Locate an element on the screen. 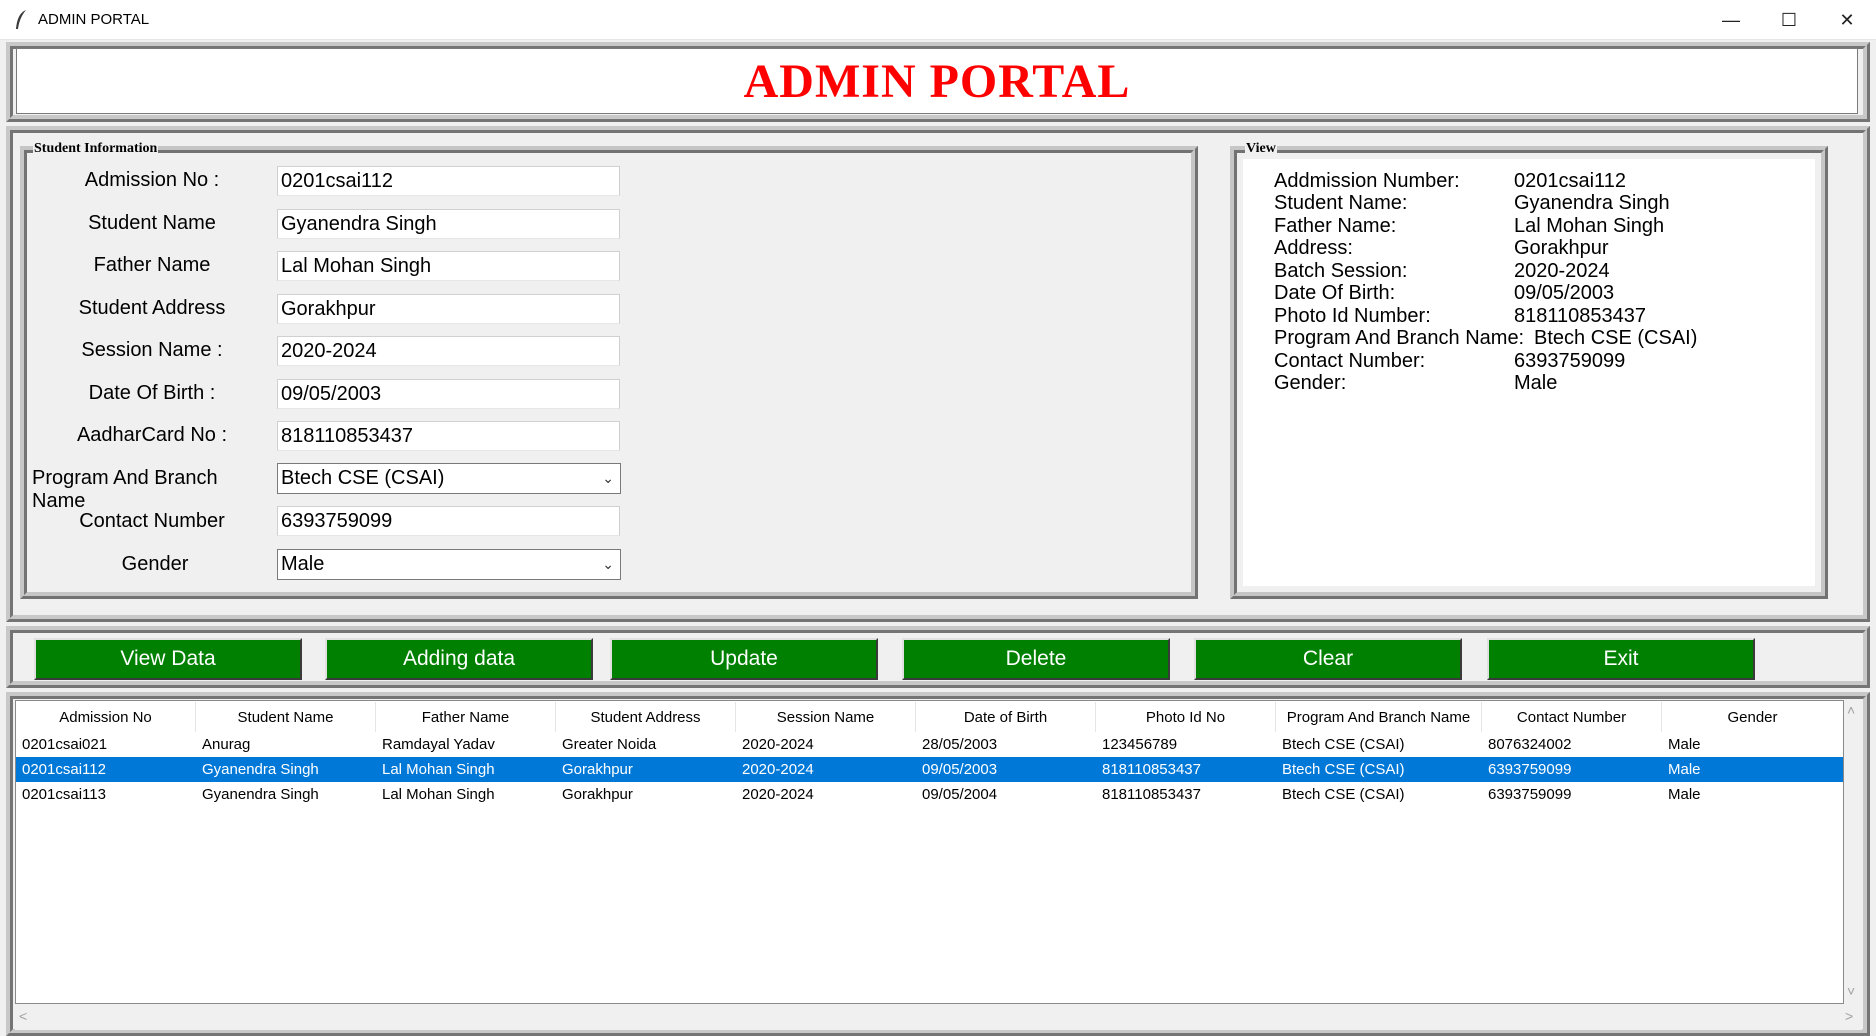  page-title: ADMIN PORTAL is located at coordinates (937, 81).